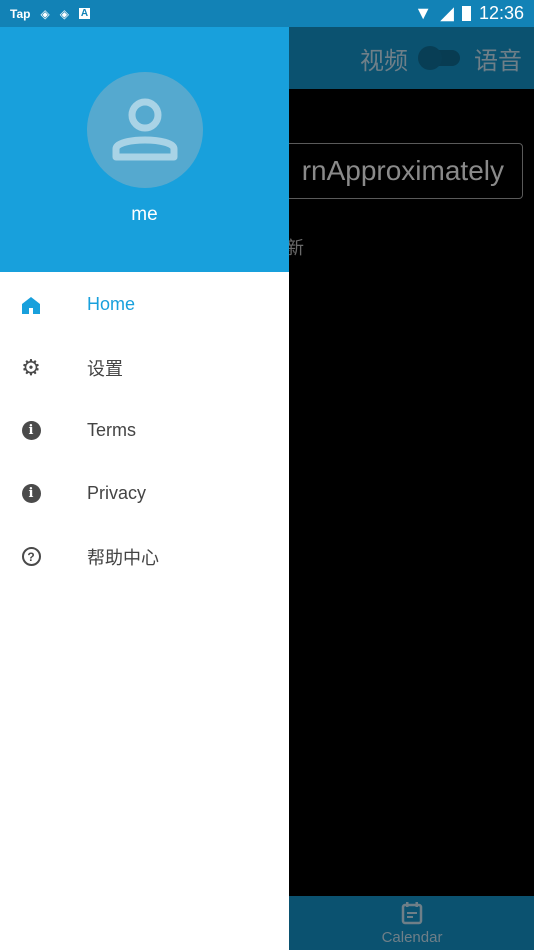 This screenshot has width=534, height=950. What do you see at coordinates (84, 13) in the screenshot?
I see `a-app-icon: A` at bounding box center [84, 13].